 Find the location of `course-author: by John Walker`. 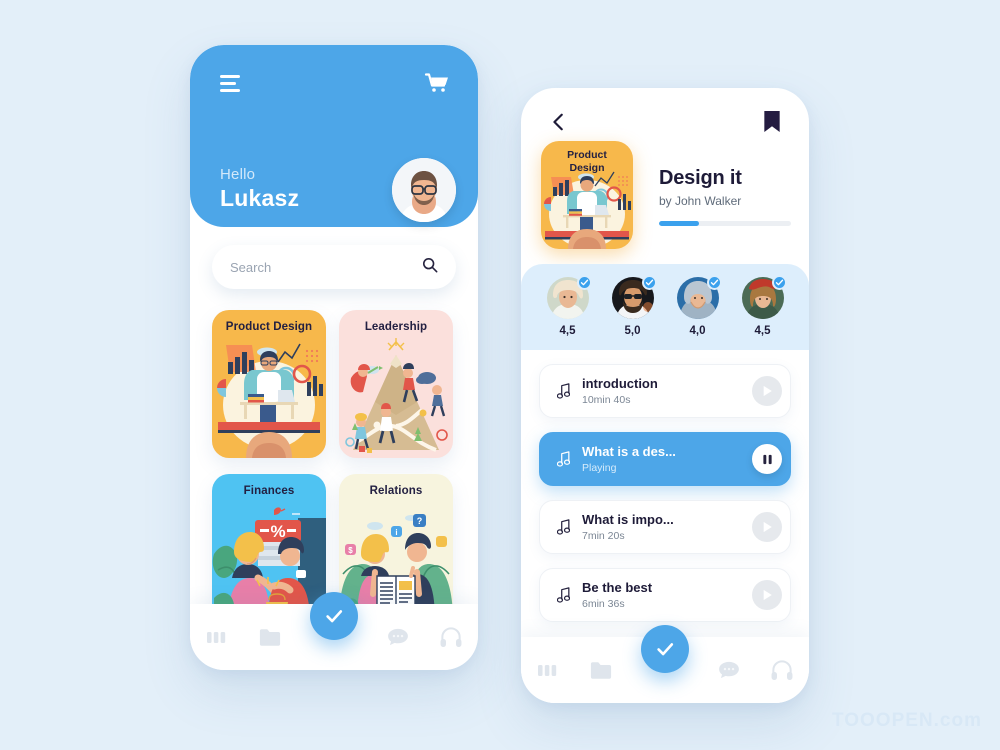

course-author: by John Walker is located at coordinates (700, 201).